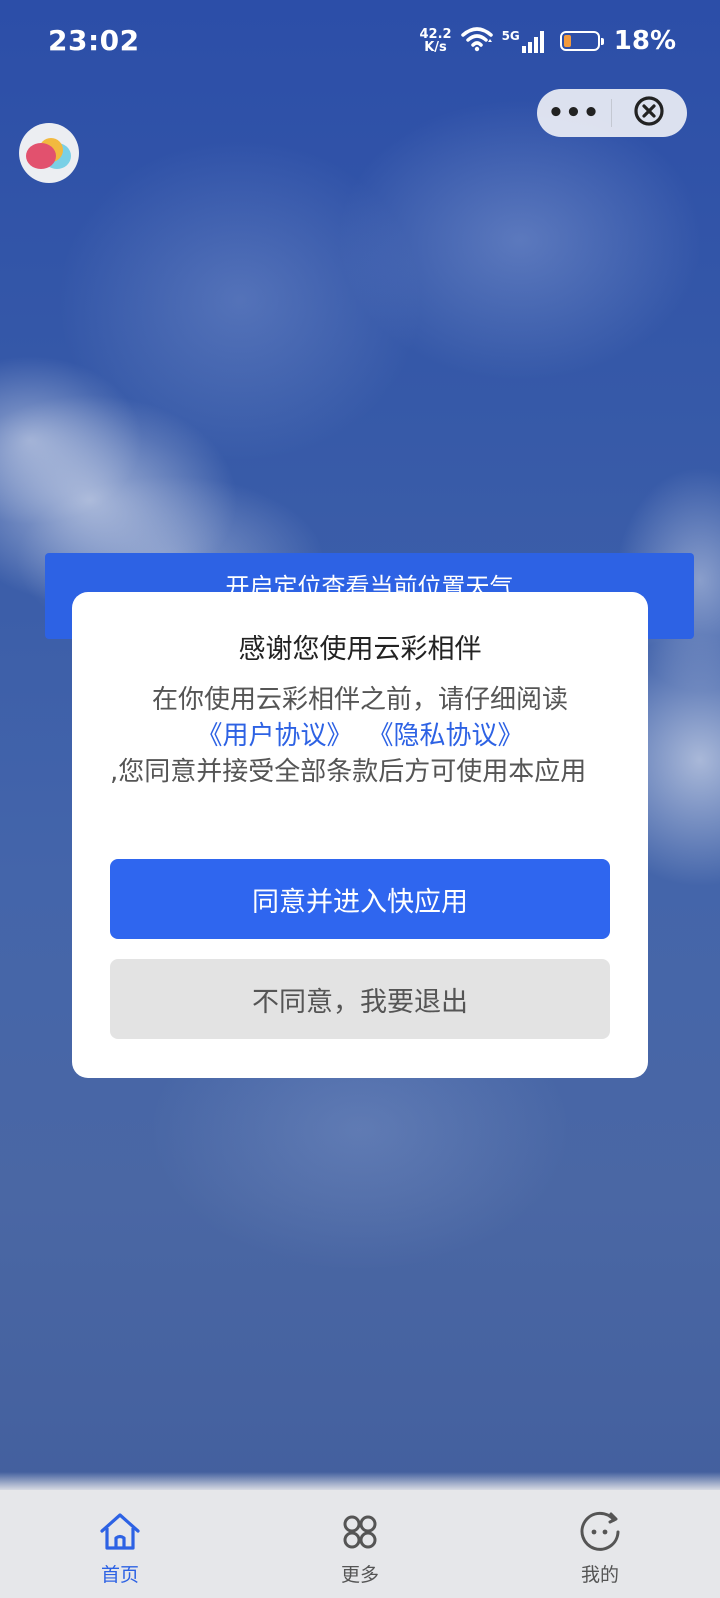  I want to click on bottom-nav: 首页 更多 我的, so click(360, 1535).